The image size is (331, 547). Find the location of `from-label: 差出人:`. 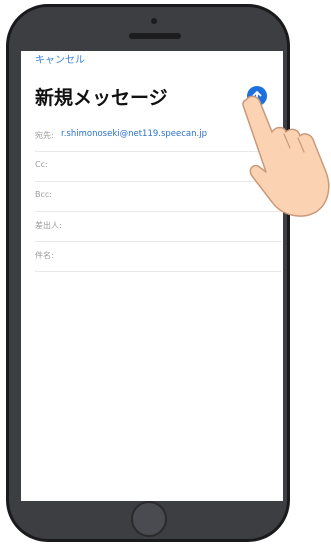

from-label: 差出人: is located at coordinates (48, 225).